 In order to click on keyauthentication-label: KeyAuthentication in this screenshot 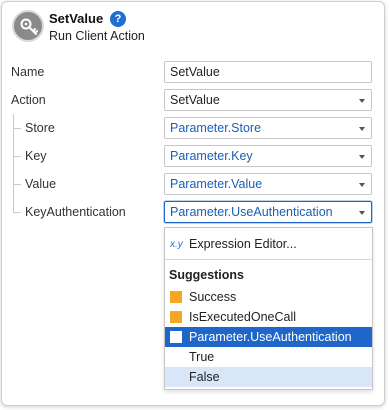, I will do `click(75, 212)`.